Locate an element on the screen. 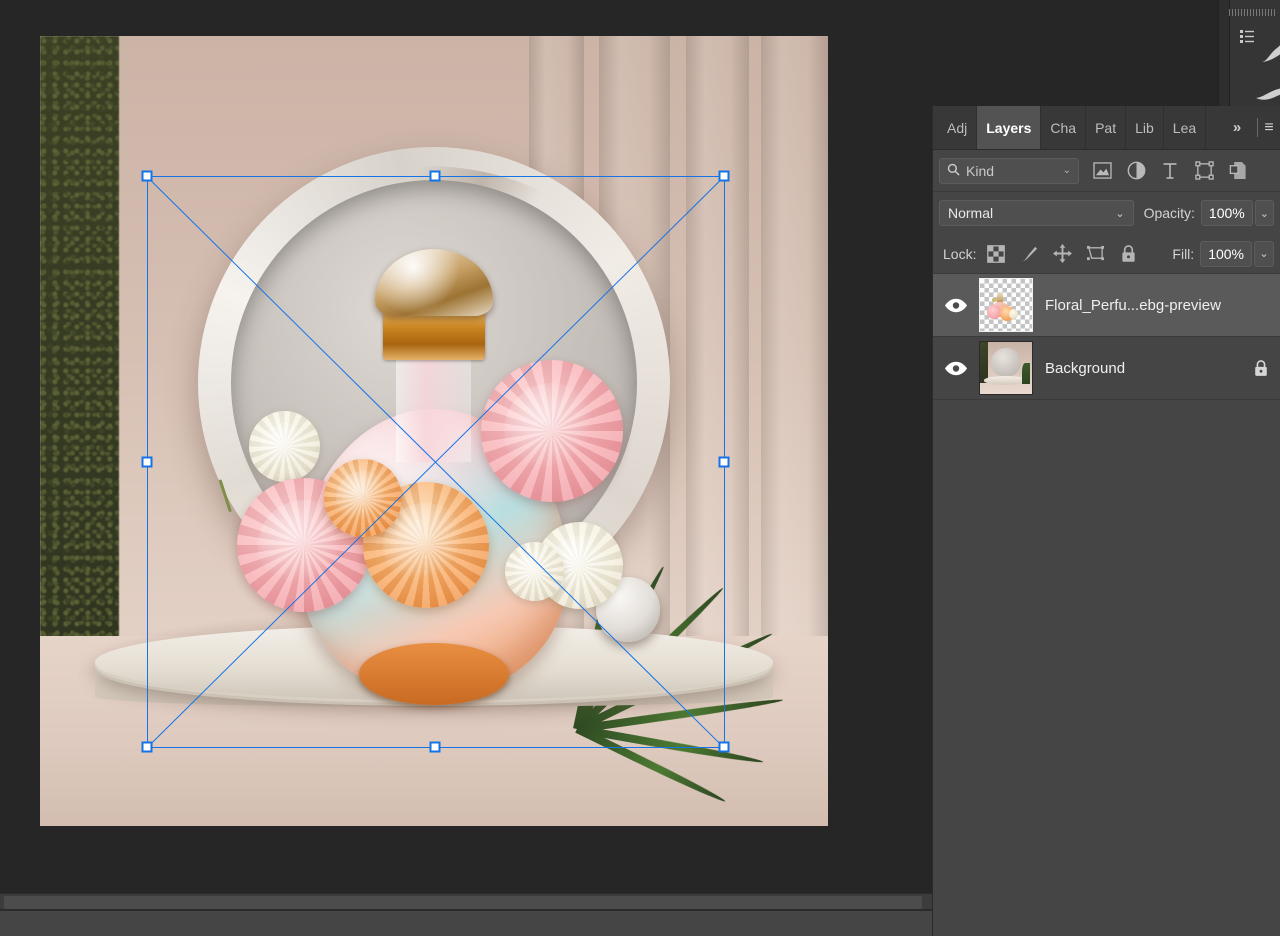 The height and width of the screenshot is (936, 1280). flower-cream-right-small is located at coordinates (534, 571).